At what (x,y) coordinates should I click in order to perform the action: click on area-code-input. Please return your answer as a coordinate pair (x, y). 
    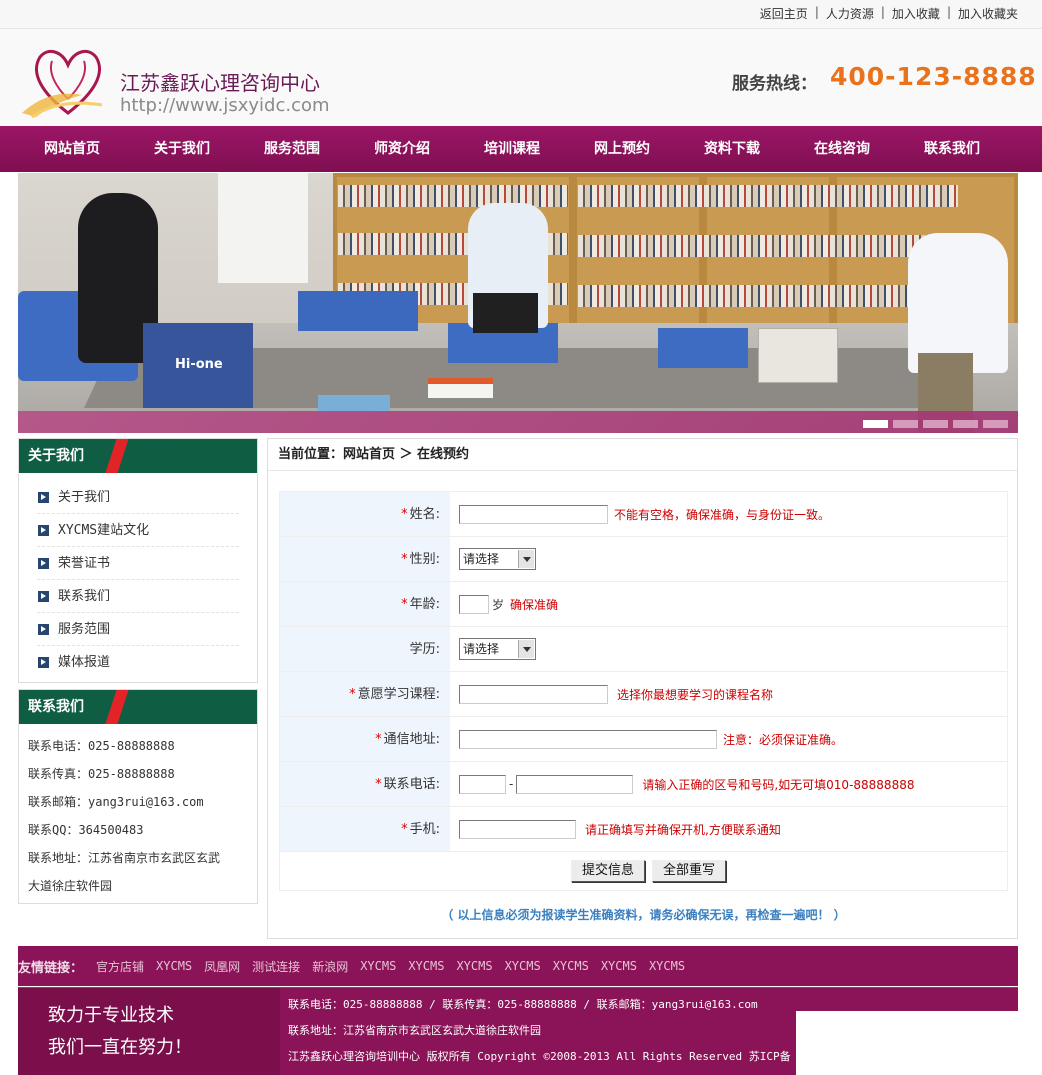
    Looking at the image, I should click on (482, 784).